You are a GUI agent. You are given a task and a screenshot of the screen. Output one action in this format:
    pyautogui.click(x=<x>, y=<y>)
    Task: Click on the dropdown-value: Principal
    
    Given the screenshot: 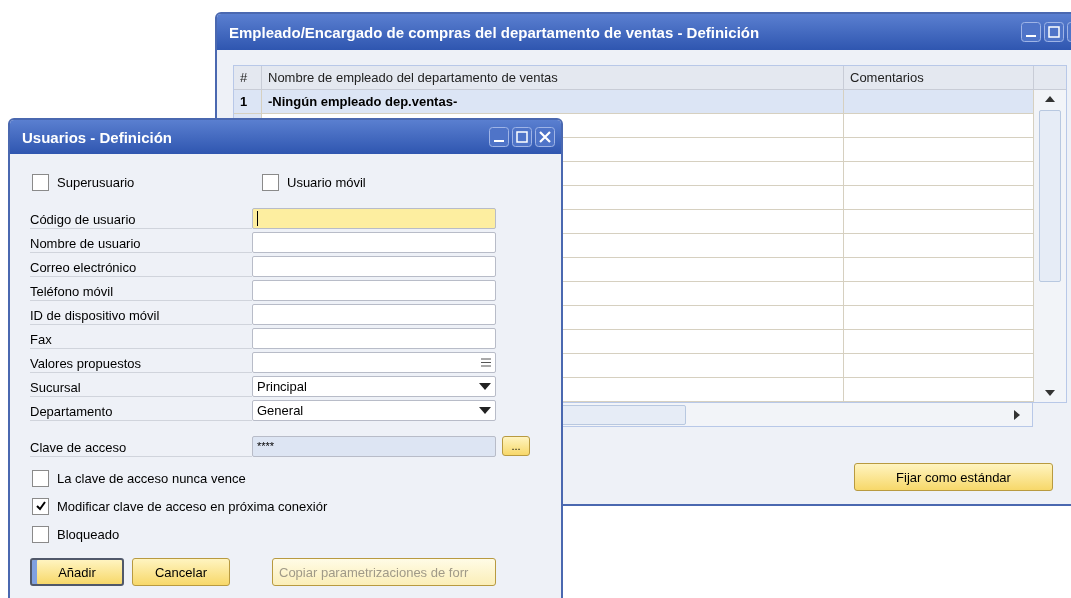 What is the action you would take?
    pyautogui.click(x=282, y=386)
    